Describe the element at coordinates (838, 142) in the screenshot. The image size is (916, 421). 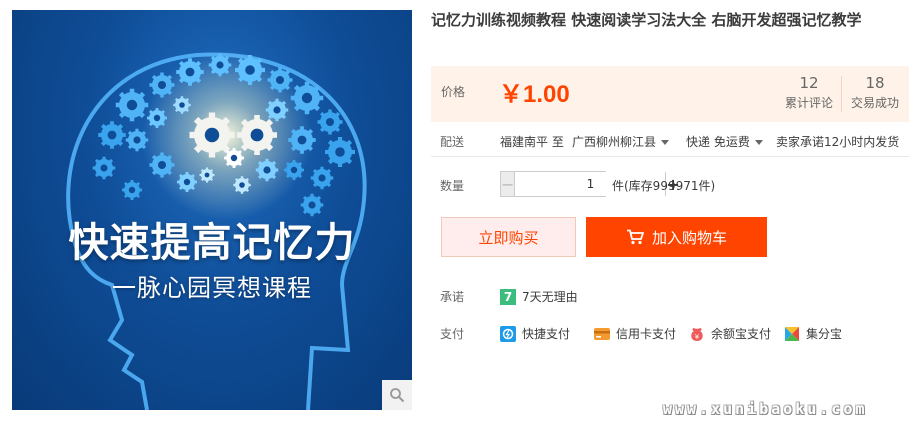
I see `ship-promise: 卖家承诺12小时内发货` at that location.